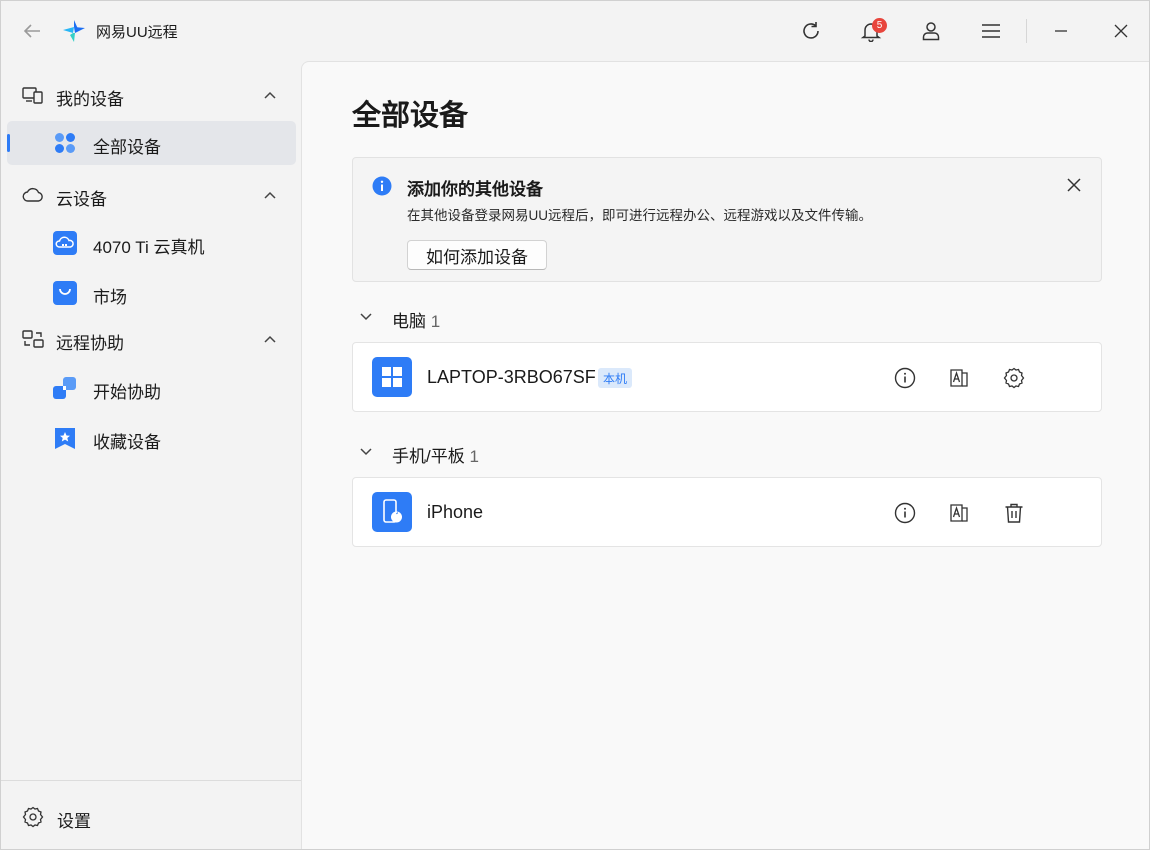  I want to click on menu-button, so click(991, 31).